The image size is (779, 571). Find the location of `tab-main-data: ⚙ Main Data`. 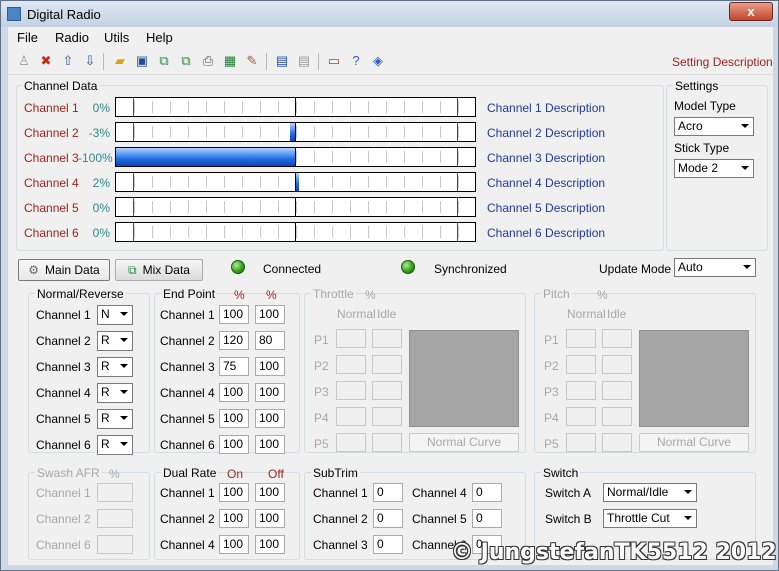

tab-main-data: ⚙ Main Data is located at coordinates (64, 270).